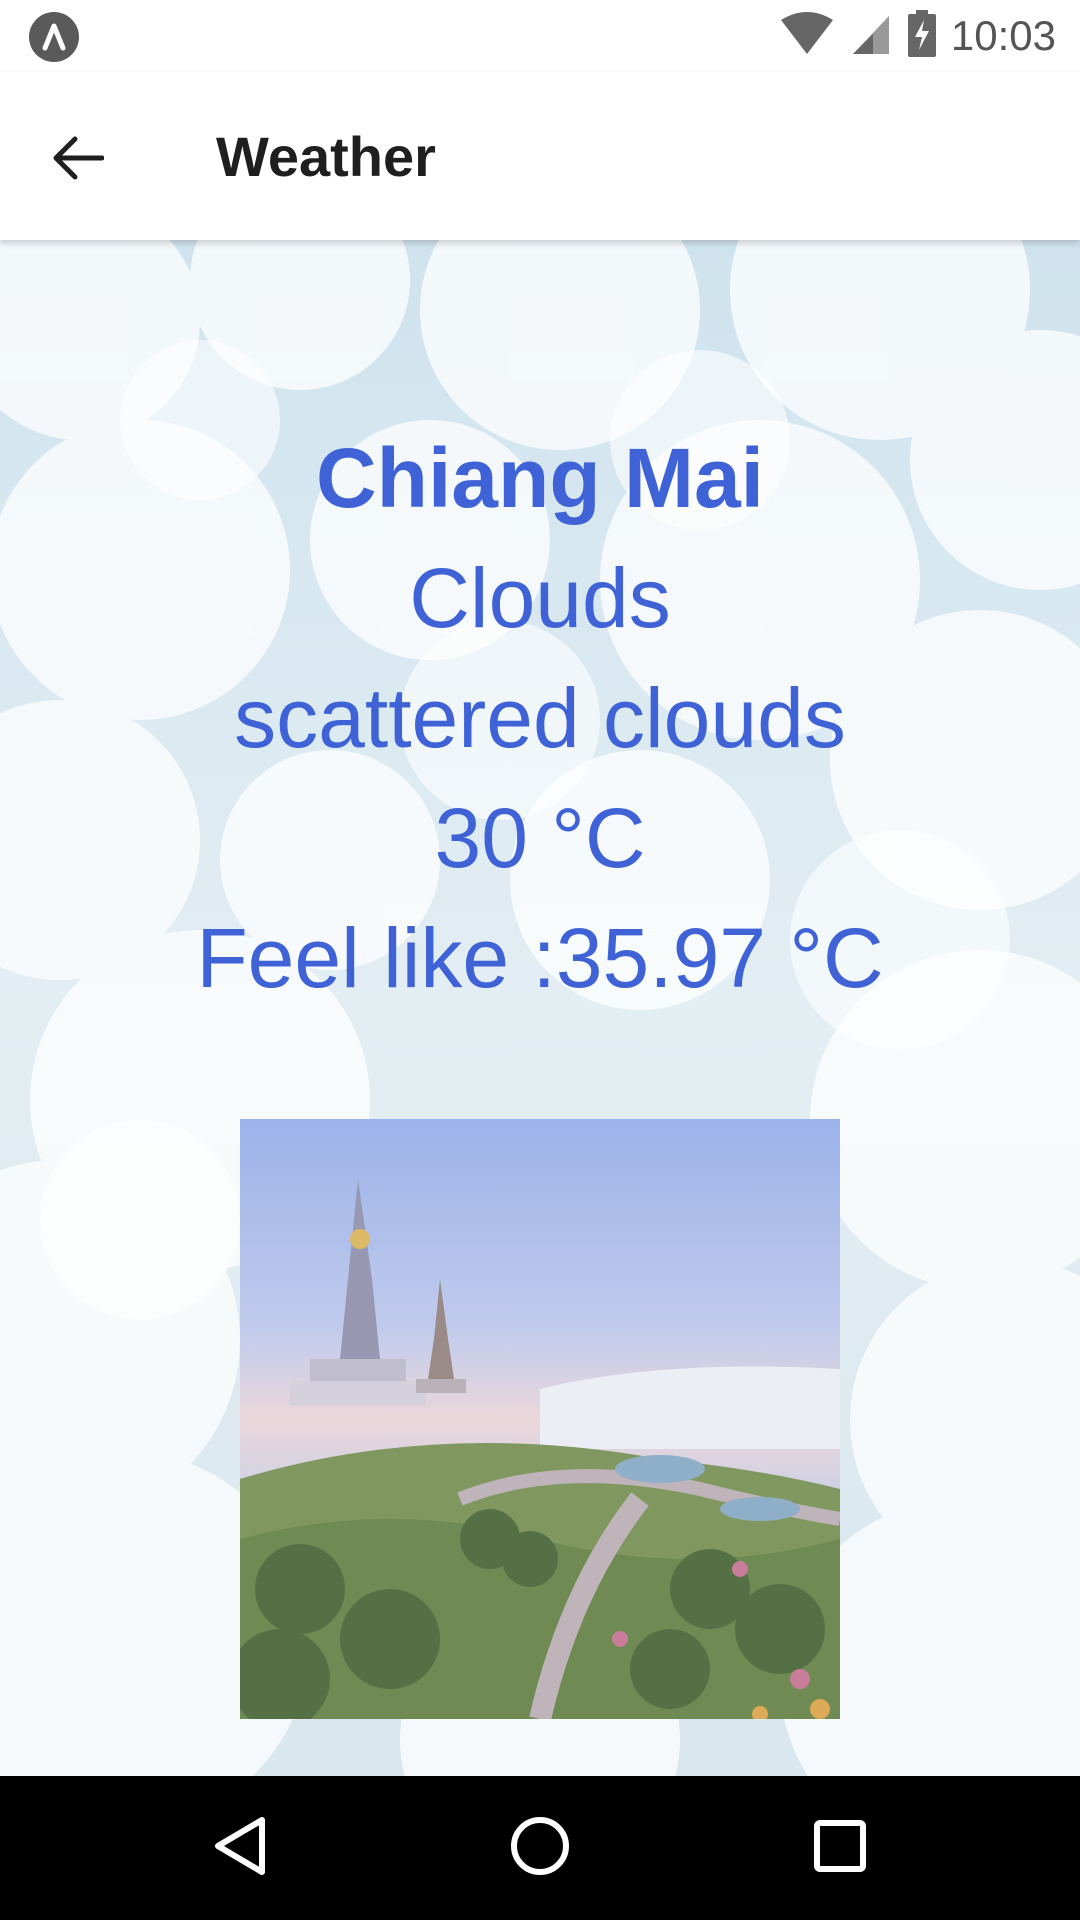 The height and width of the screenshot is (1920, 1080). I want to click on app-bar: Weather, so click(540, 156).